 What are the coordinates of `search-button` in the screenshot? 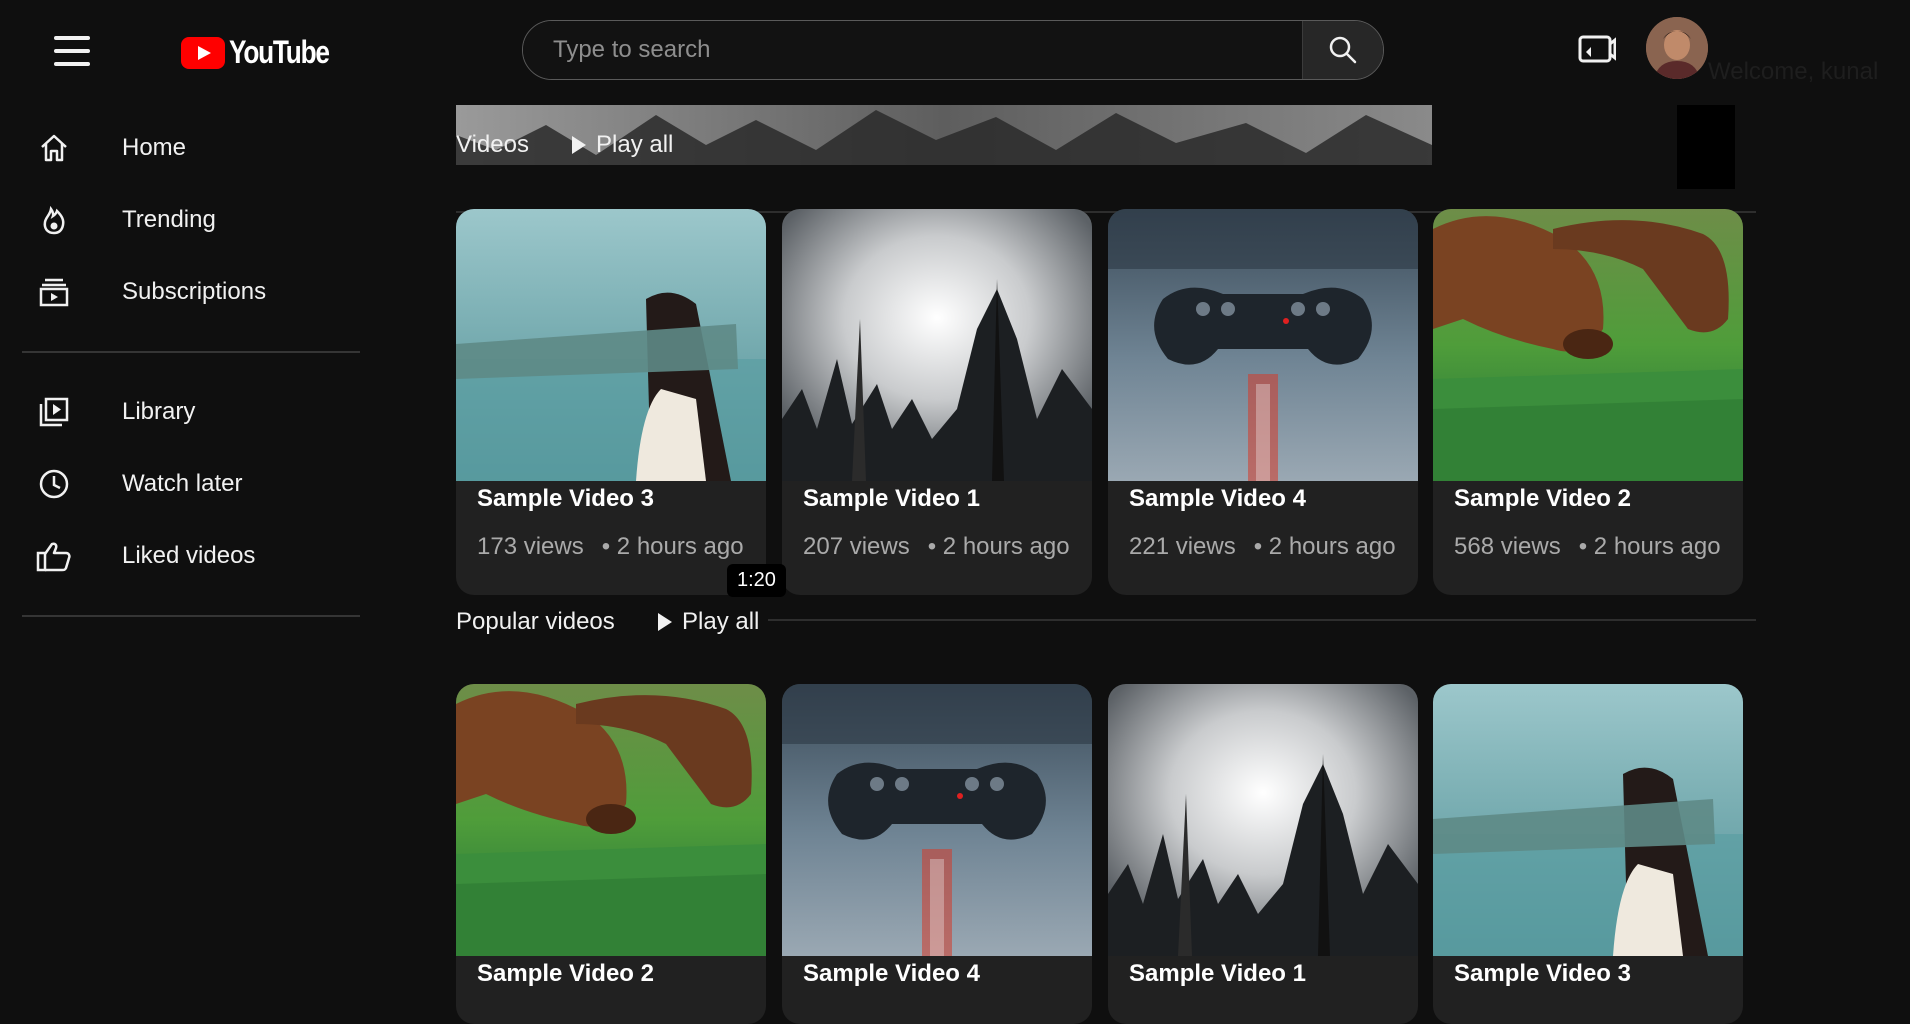 It's located at (1342, 50).